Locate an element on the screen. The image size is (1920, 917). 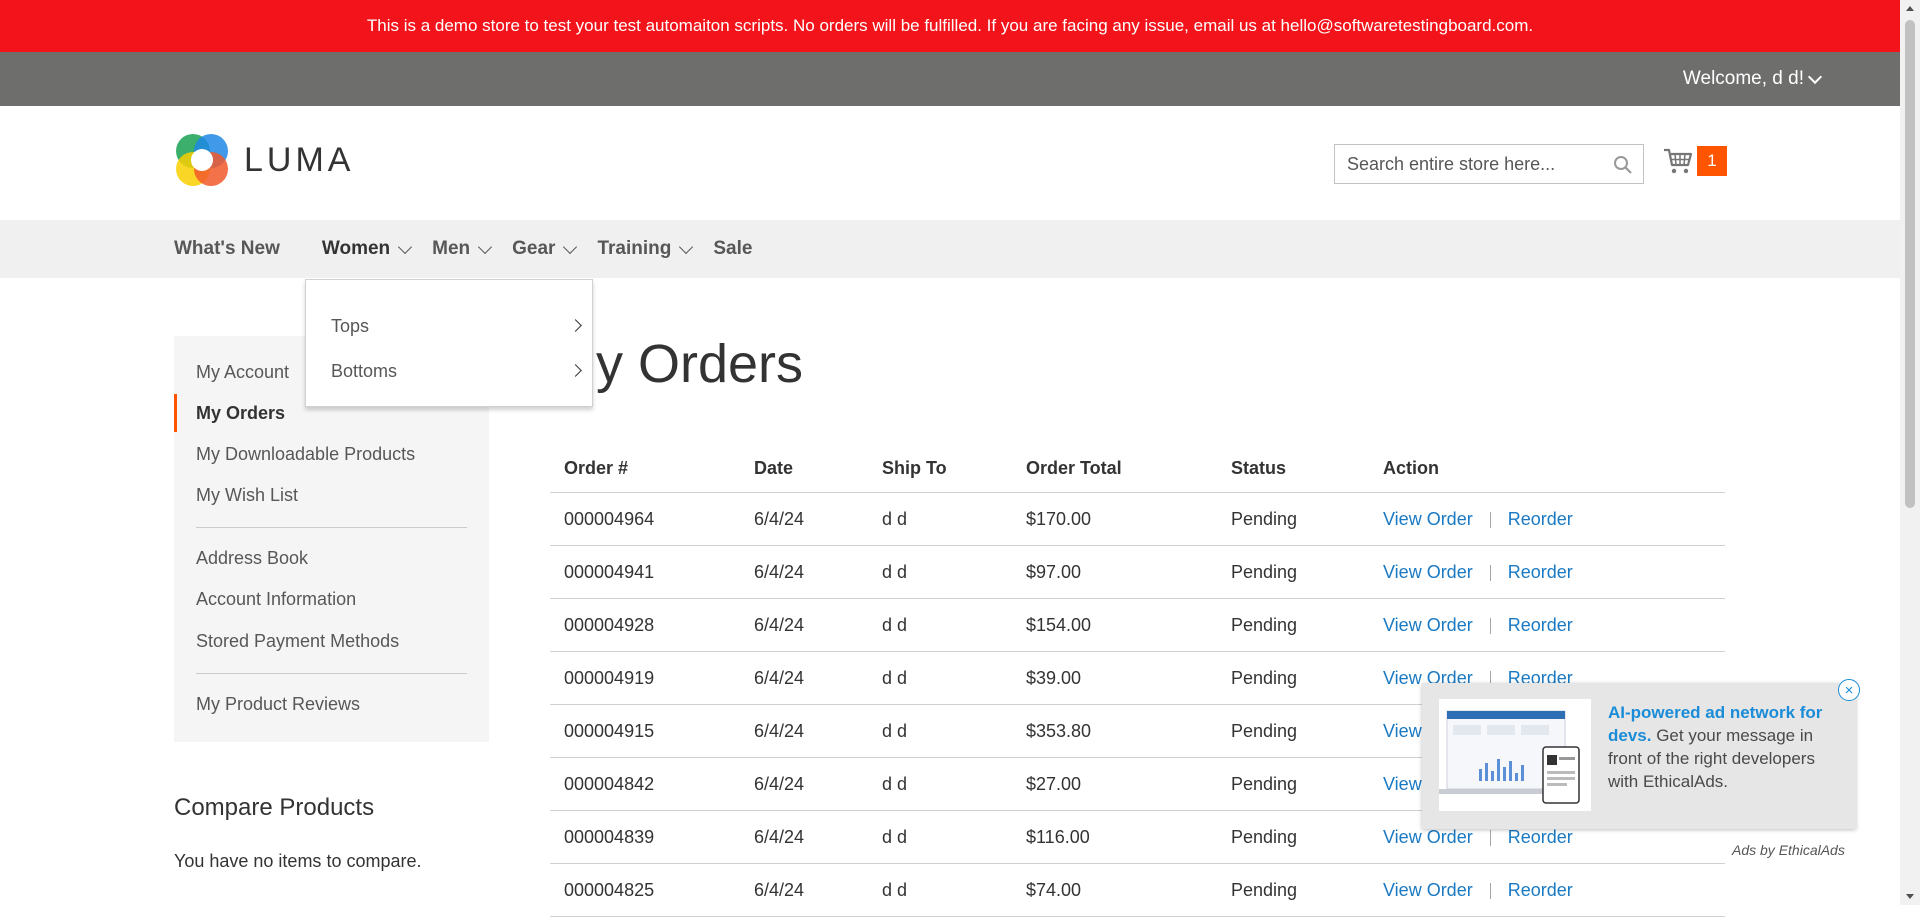
main-navigation: What's New Women Men Gear Training Sale is located at coordinates (950, 249).